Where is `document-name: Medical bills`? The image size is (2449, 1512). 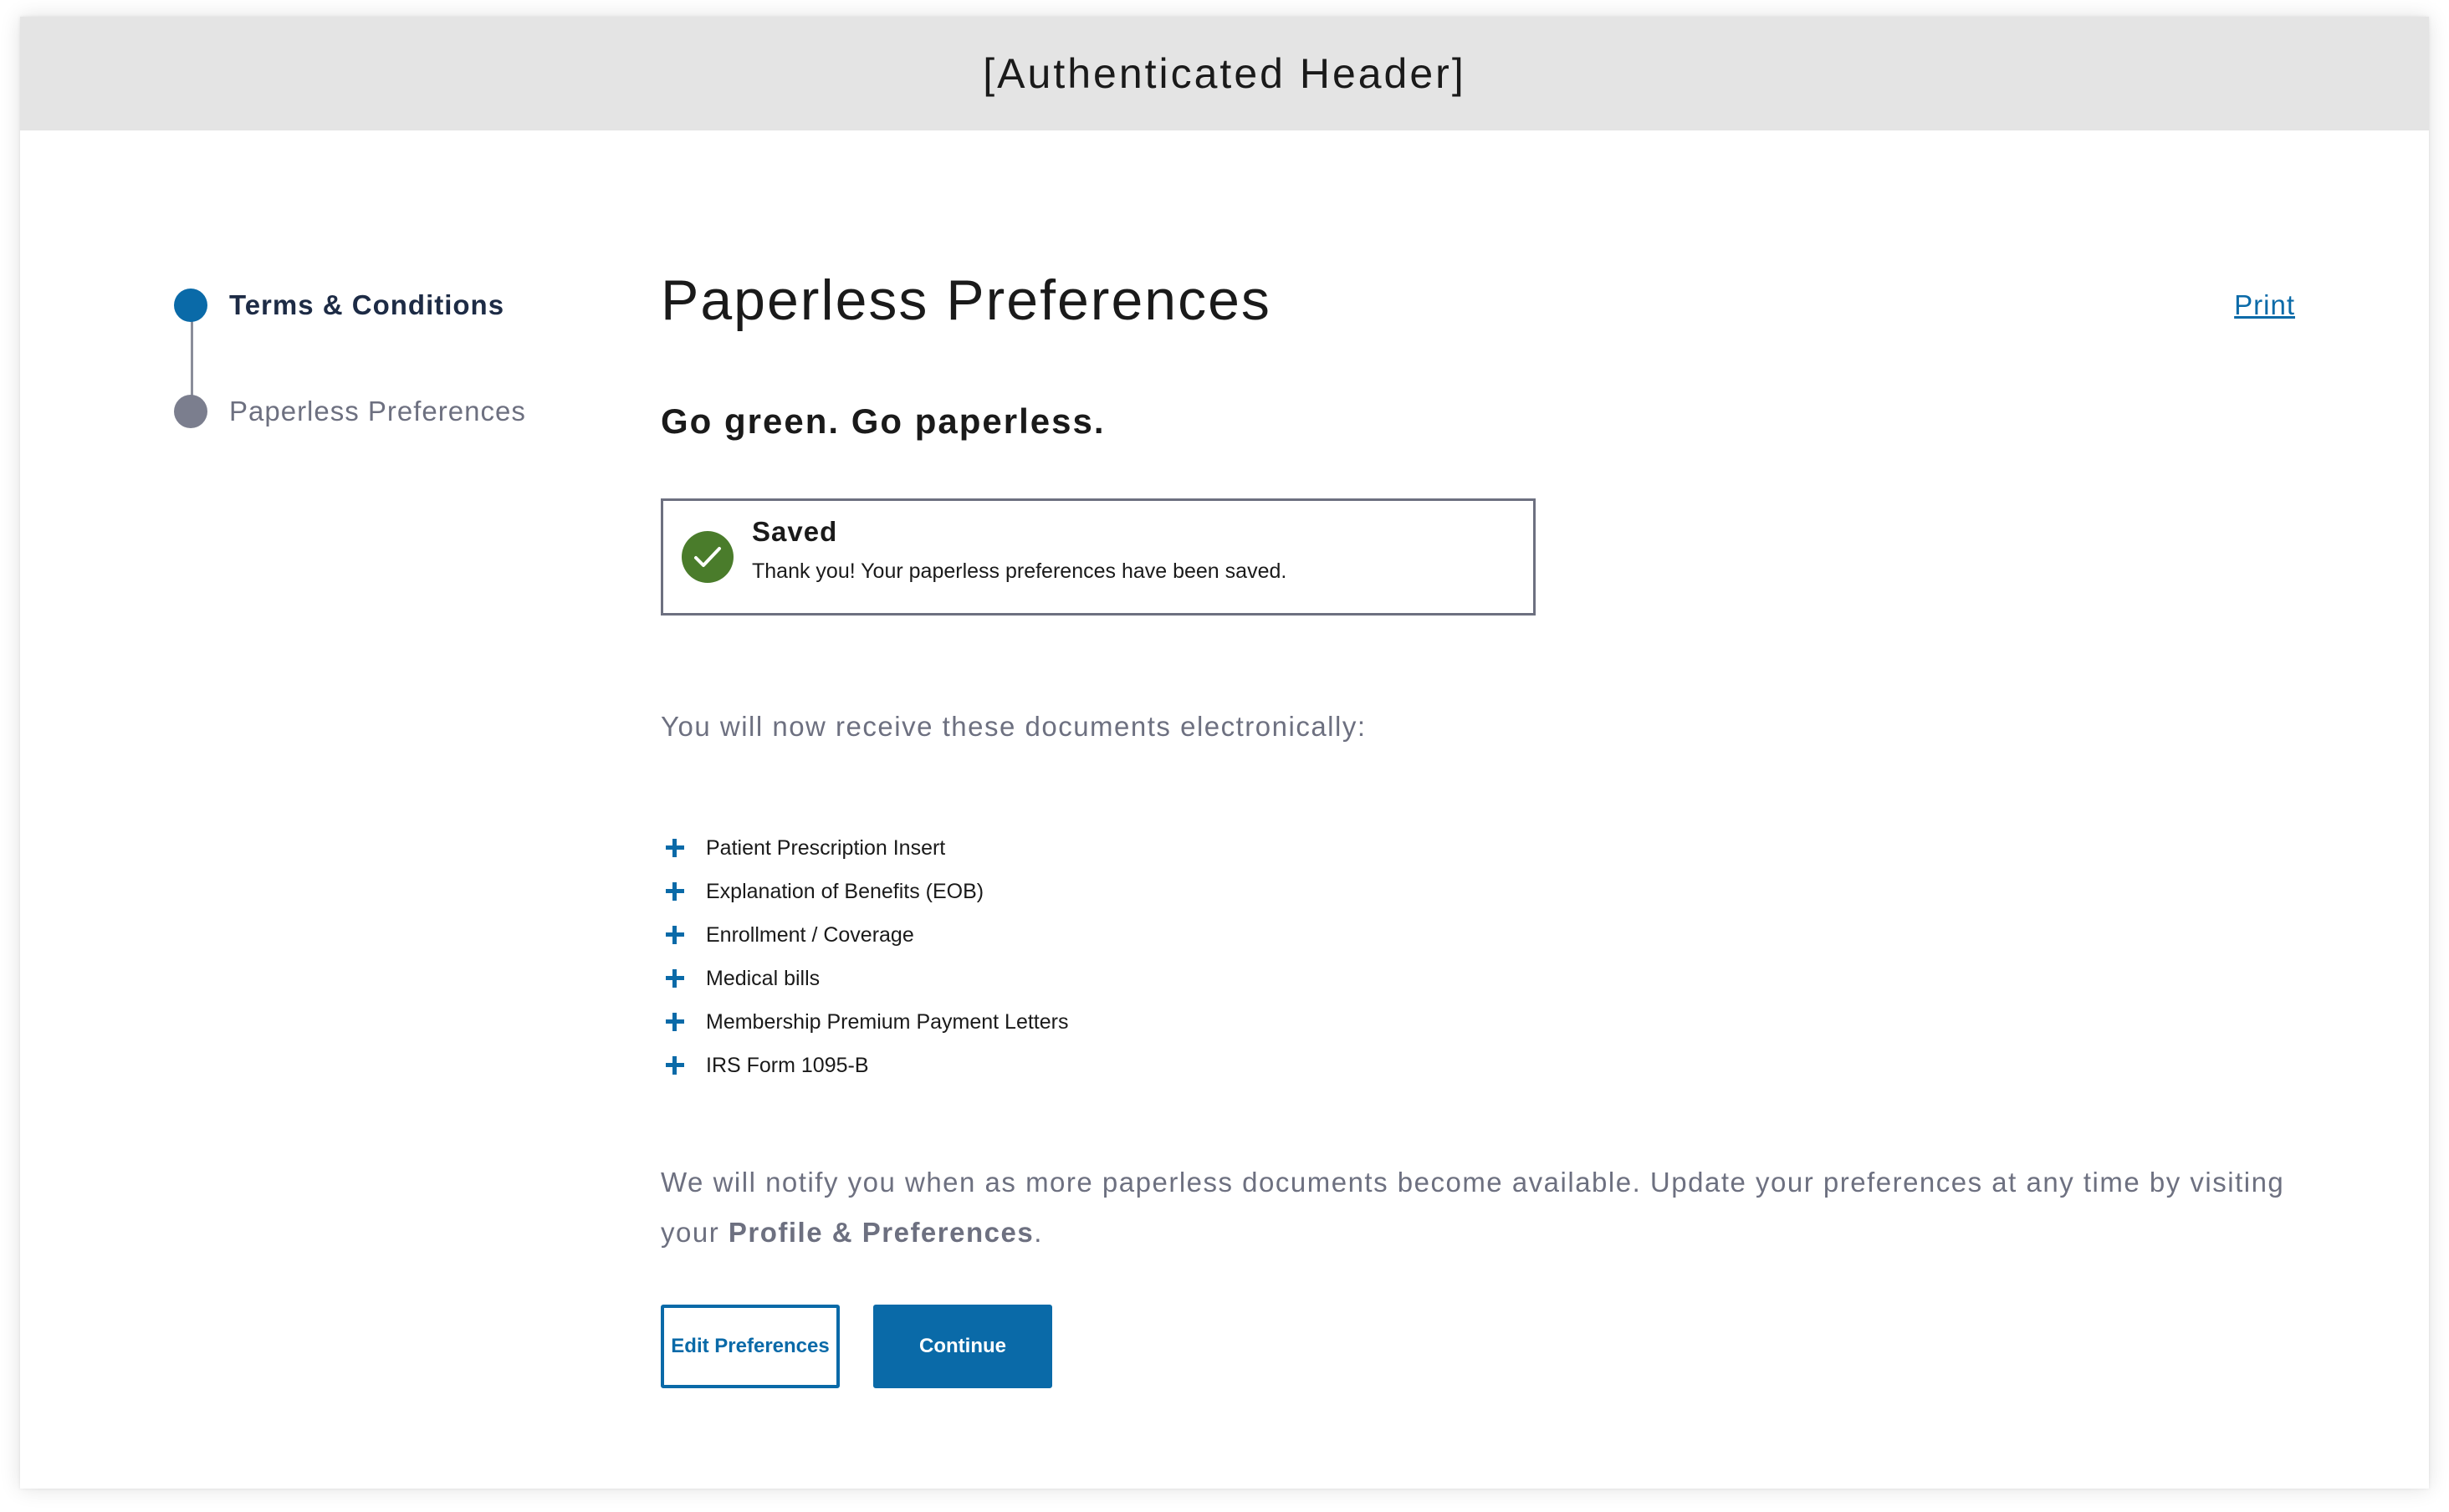
document-name: Medical bills is located at coordinates (763, 978).